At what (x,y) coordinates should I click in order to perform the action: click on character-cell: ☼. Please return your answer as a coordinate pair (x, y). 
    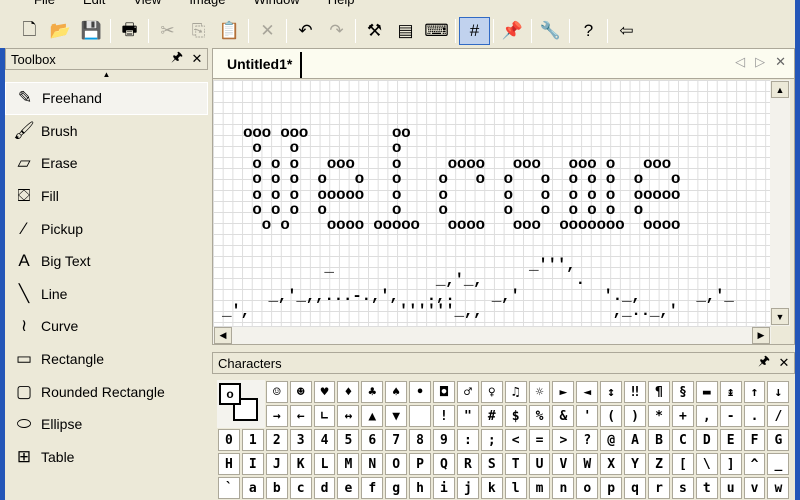
    Looking at the image, I should click on (539, 392).